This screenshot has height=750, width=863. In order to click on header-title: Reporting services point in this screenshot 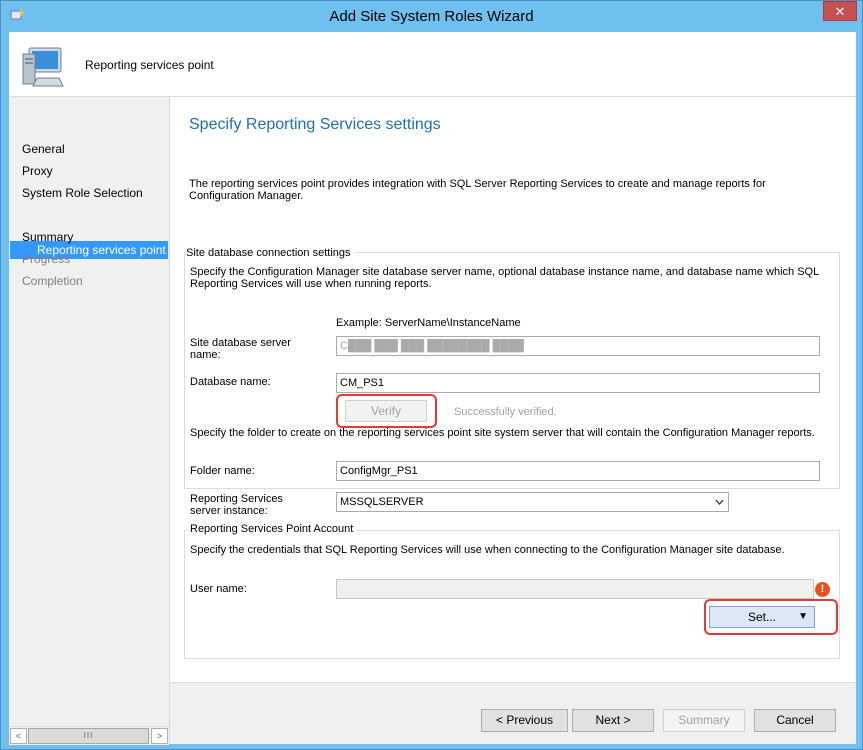, I will do `click(149, 65)`.